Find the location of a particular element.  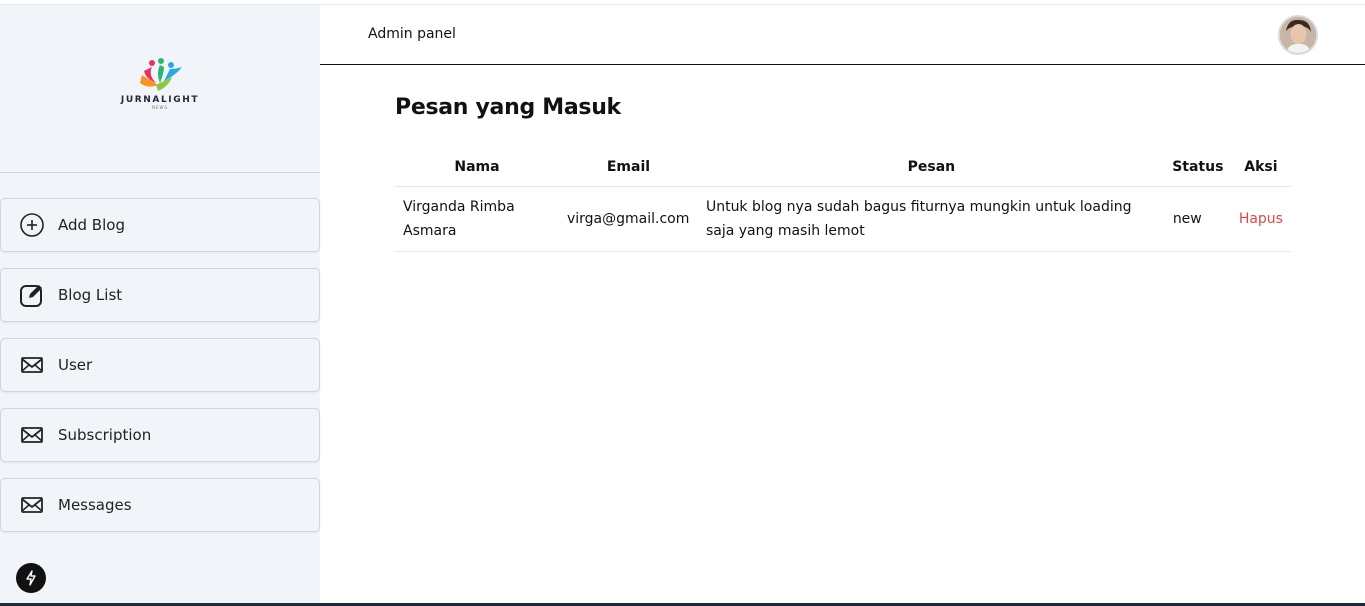

logo-area: JURNALIGHT NEWS is located at coordinates (160, 89).